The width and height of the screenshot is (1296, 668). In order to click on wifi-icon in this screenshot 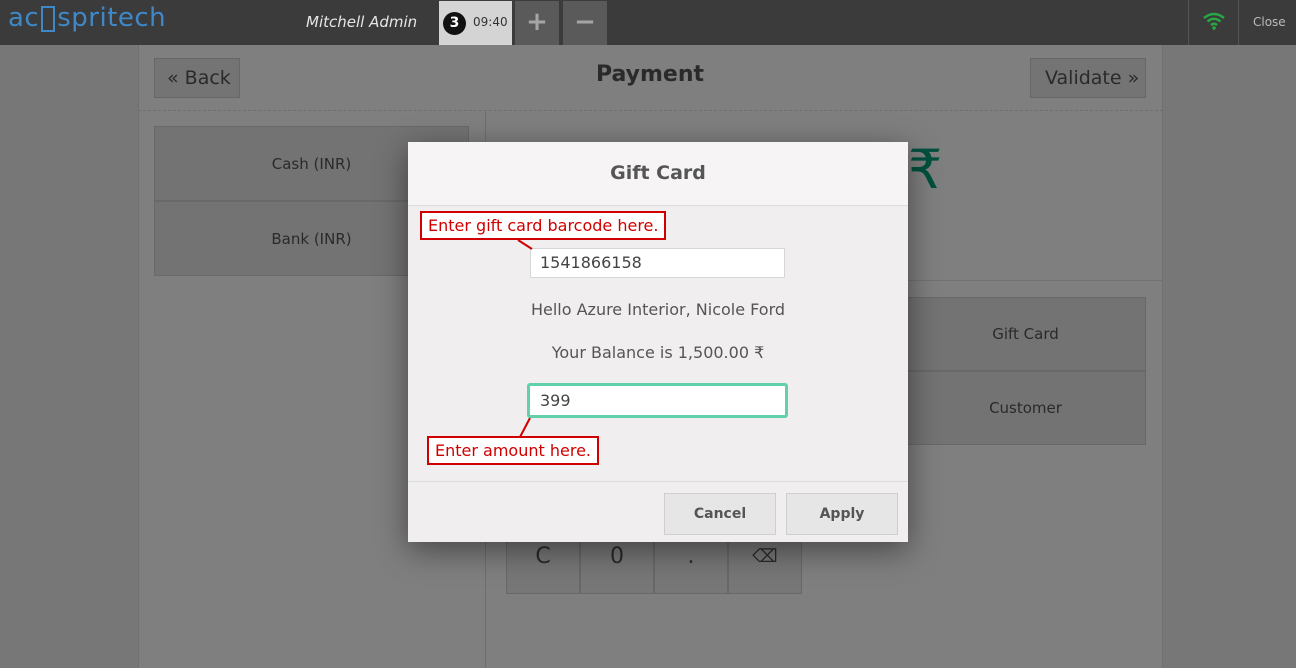, I will do `click(1214, 21)`.